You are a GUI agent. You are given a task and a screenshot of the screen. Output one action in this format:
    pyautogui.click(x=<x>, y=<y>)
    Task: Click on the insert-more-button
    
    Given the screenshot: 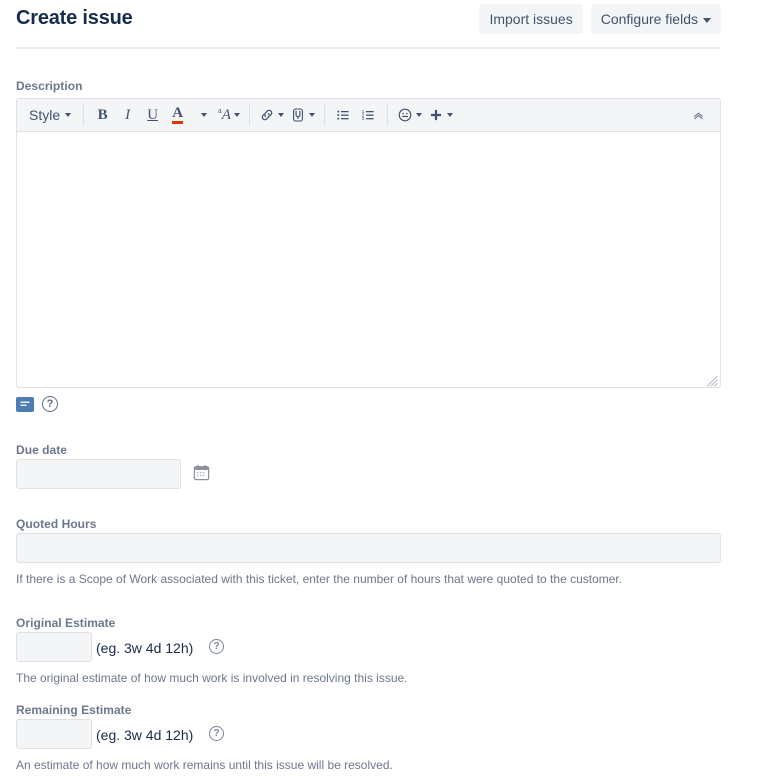 What is the action you would take?
    pyautogui.click(x=440, y=115)
    